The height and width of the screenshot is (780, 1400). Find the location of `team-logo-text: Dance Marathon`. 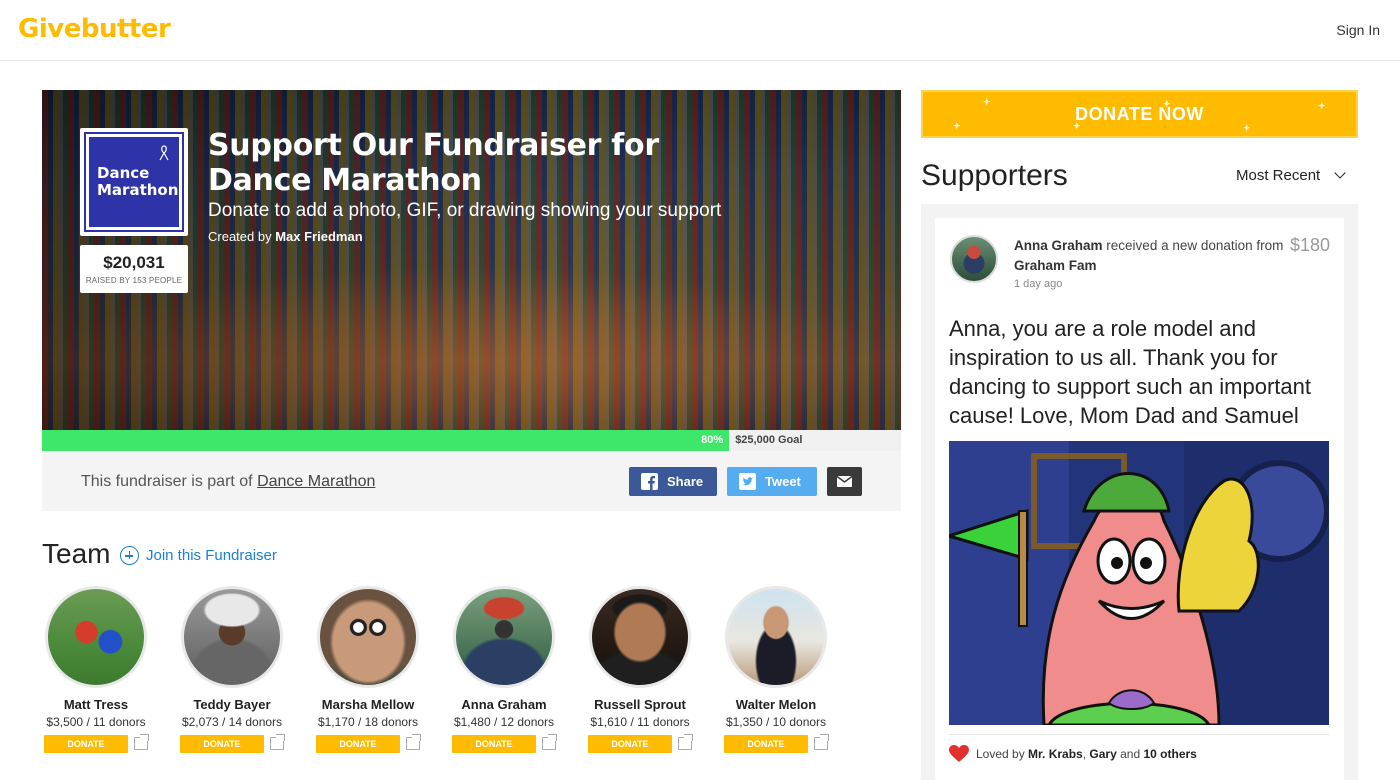

team-logo-text: Dance Marathon is located at coordinates (137, 182).